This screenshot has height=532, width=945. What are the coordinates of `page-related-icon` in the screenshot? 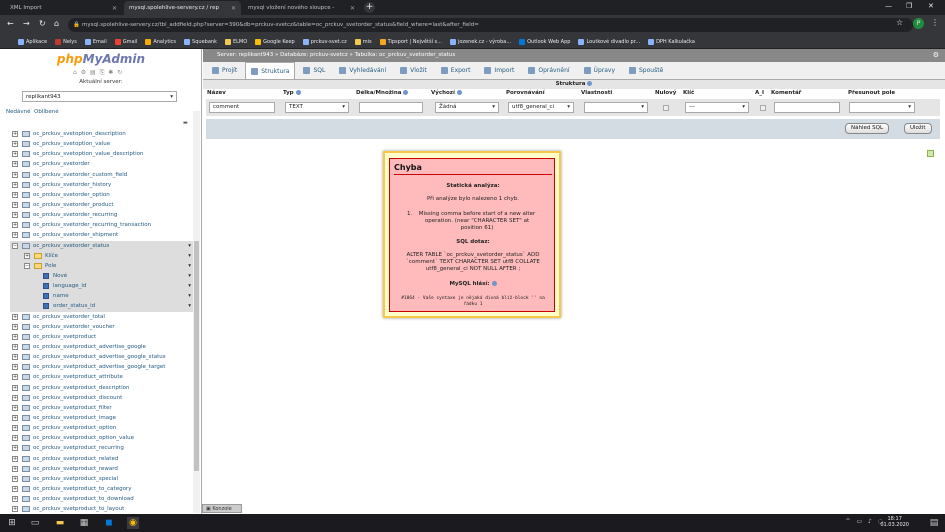 It's located at (930, 153).